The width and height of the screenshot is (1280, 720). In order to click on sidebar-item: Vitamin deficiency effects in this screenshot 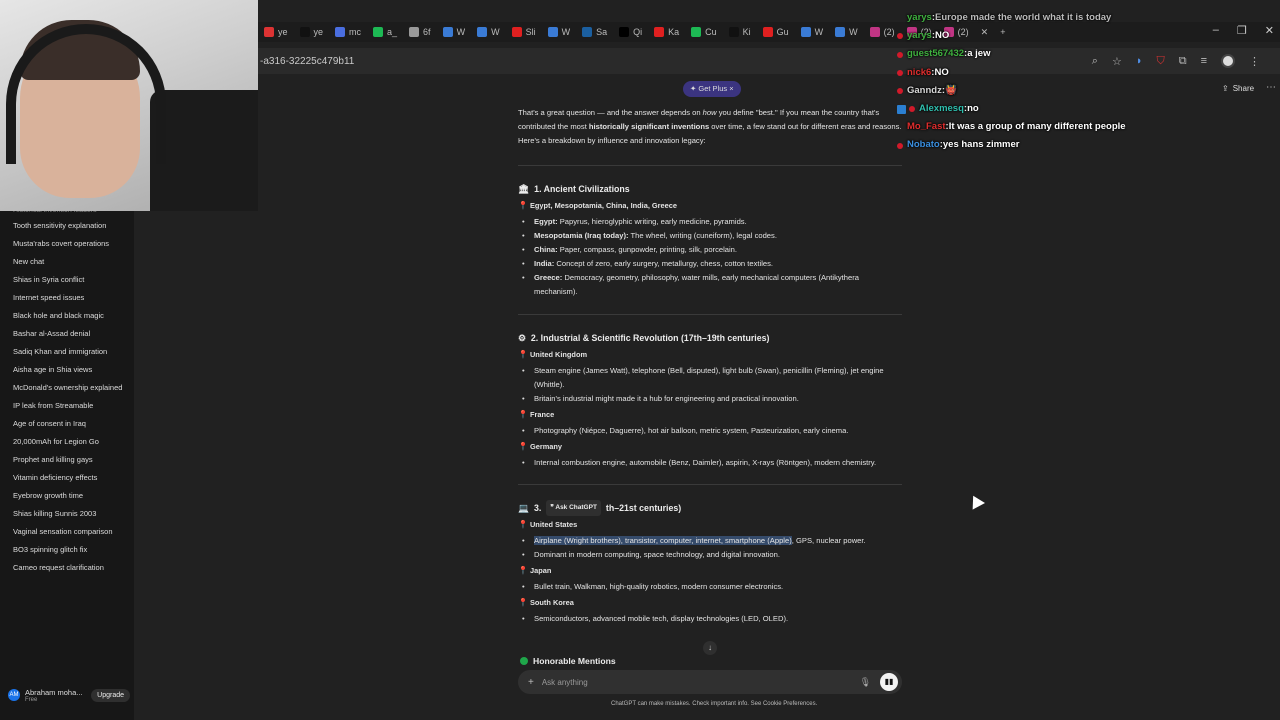, I will do `click(67, 478)`.